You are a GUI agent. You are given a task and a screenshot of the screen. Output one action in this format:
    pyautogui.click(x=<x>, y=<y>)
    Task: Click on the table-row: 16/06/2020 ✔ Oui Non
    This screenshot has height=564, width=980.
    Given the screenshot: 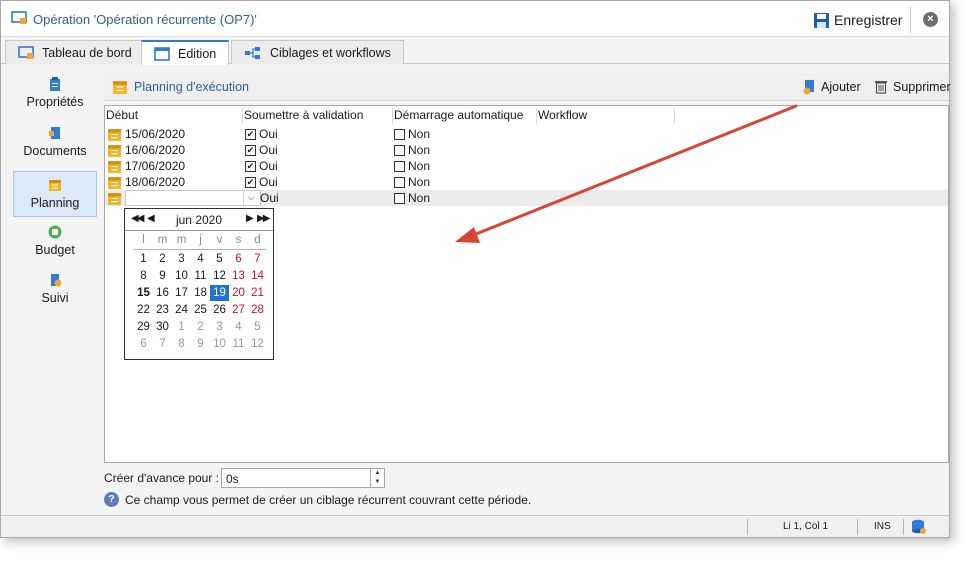 What is the action you would take?
    pyautogui.click(x=526, y=150)
    